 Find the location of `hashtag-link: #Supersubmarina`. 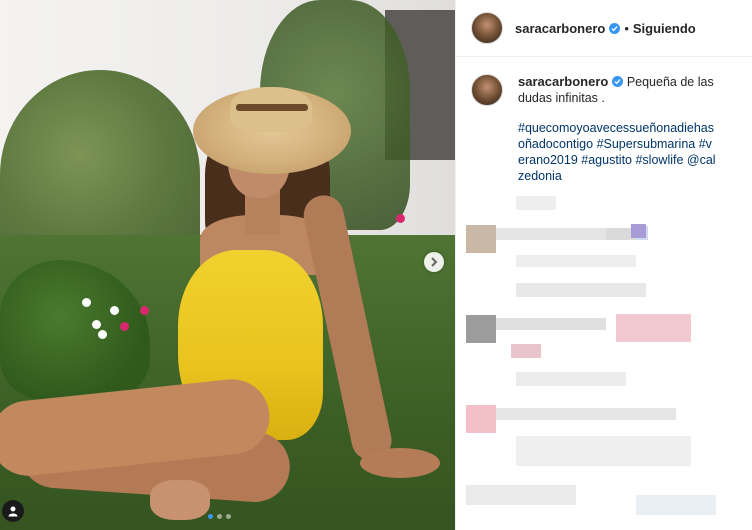

hashtag-link: #Supersubmarina is located at coordinates (646, 144).